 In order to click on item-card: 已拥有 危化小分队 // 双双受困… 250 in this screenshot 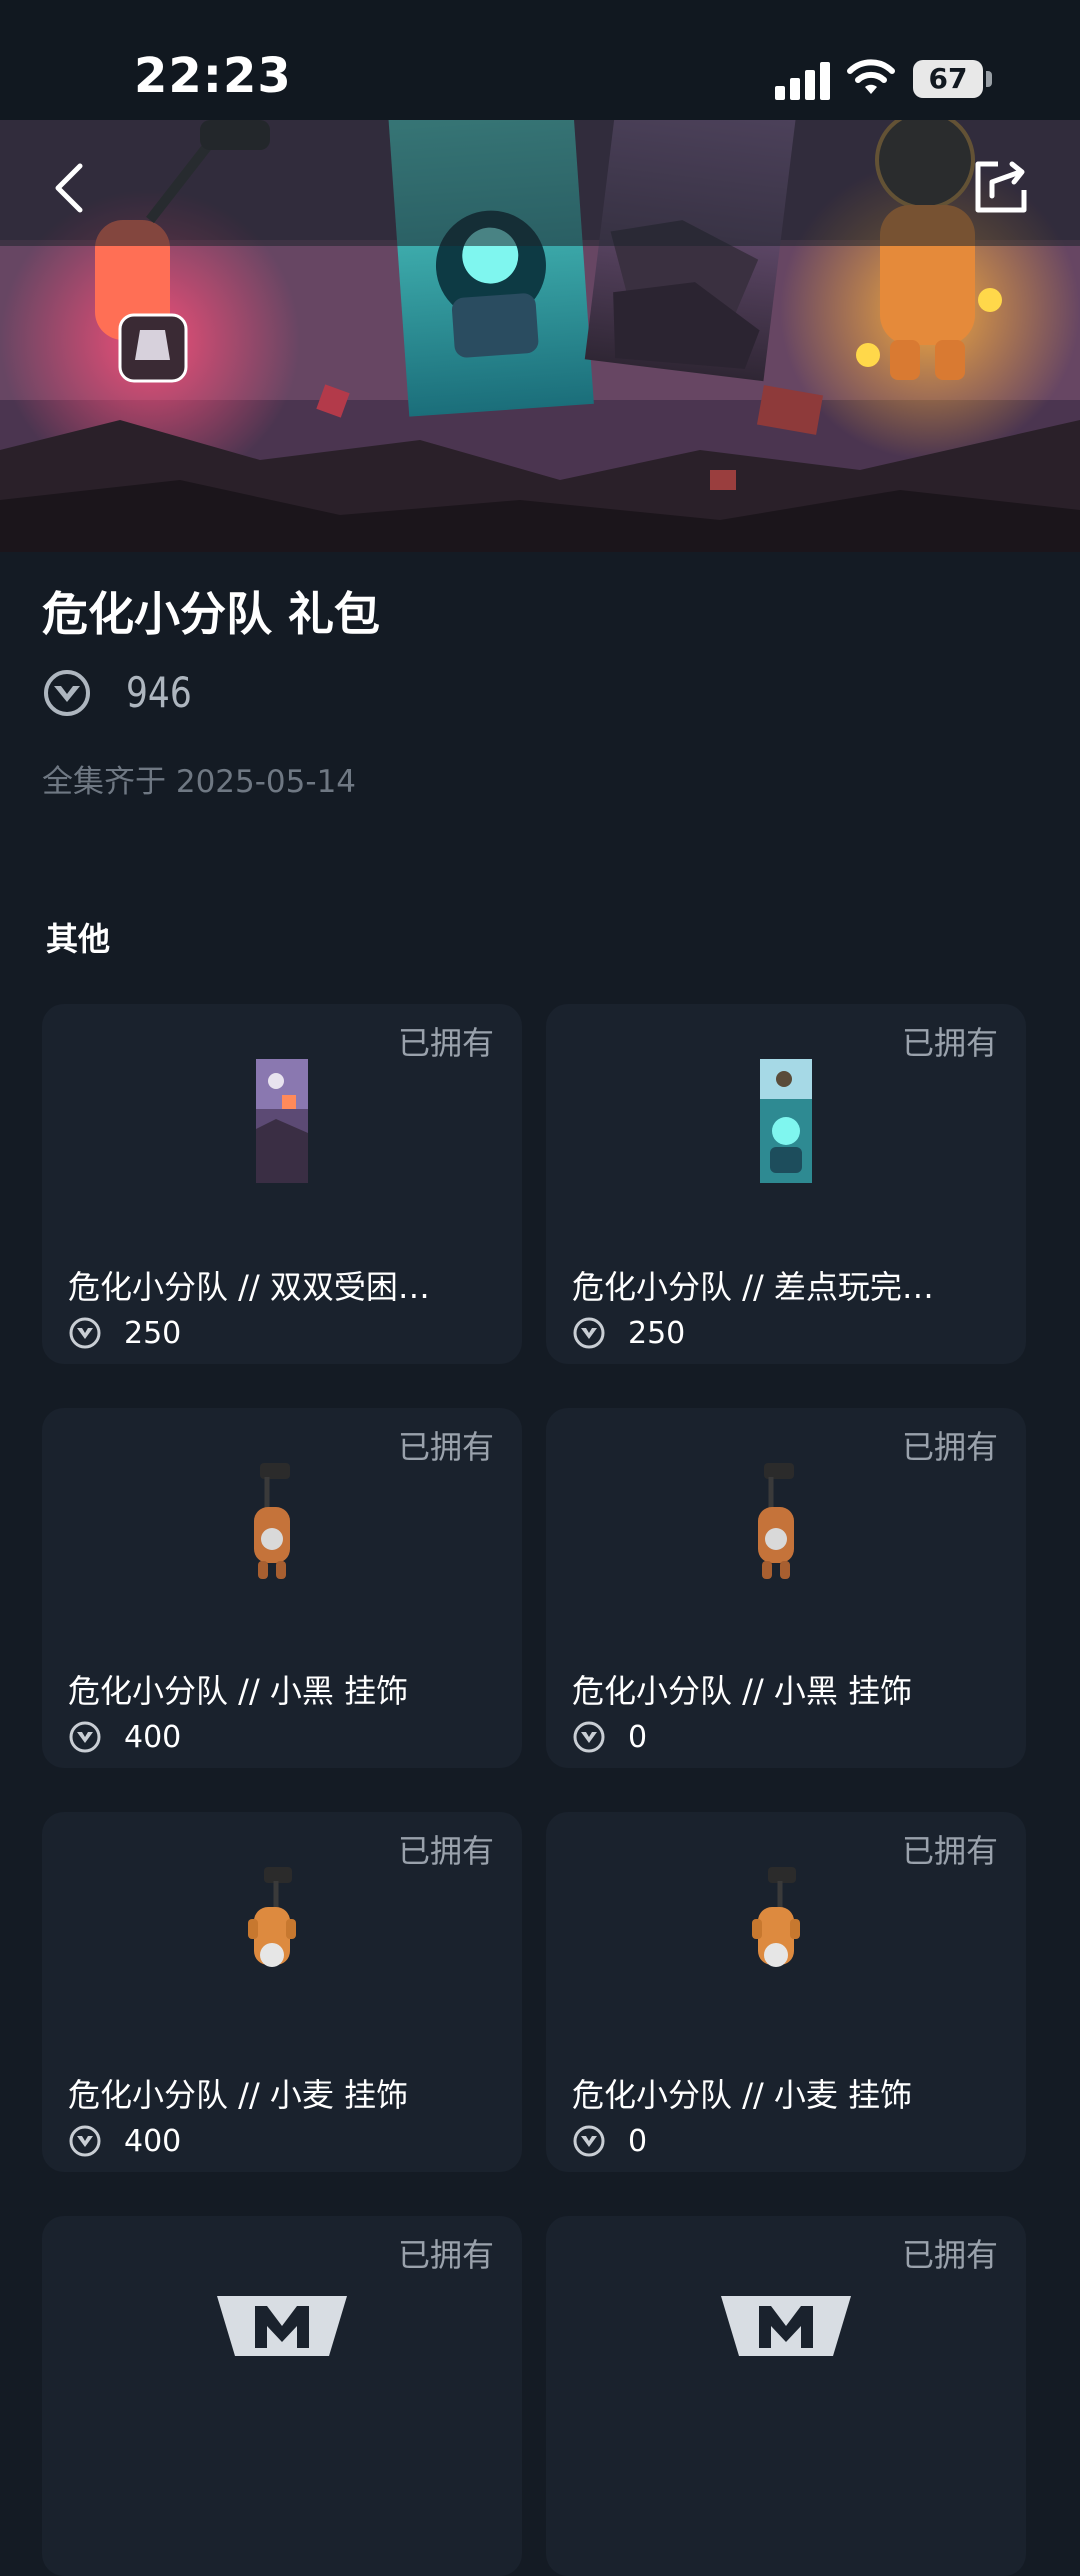, I will do `click(282, 1184)`.